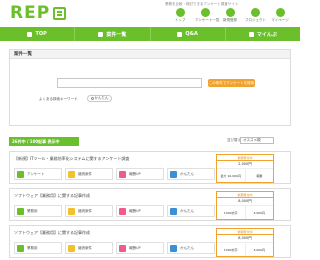  What do you see at coordinates (150, 141) in the screenshot?
I see `results-bar: 26件中 / 100記事 表示中 並び替え オススメ順` at bounding box center [150, 141].